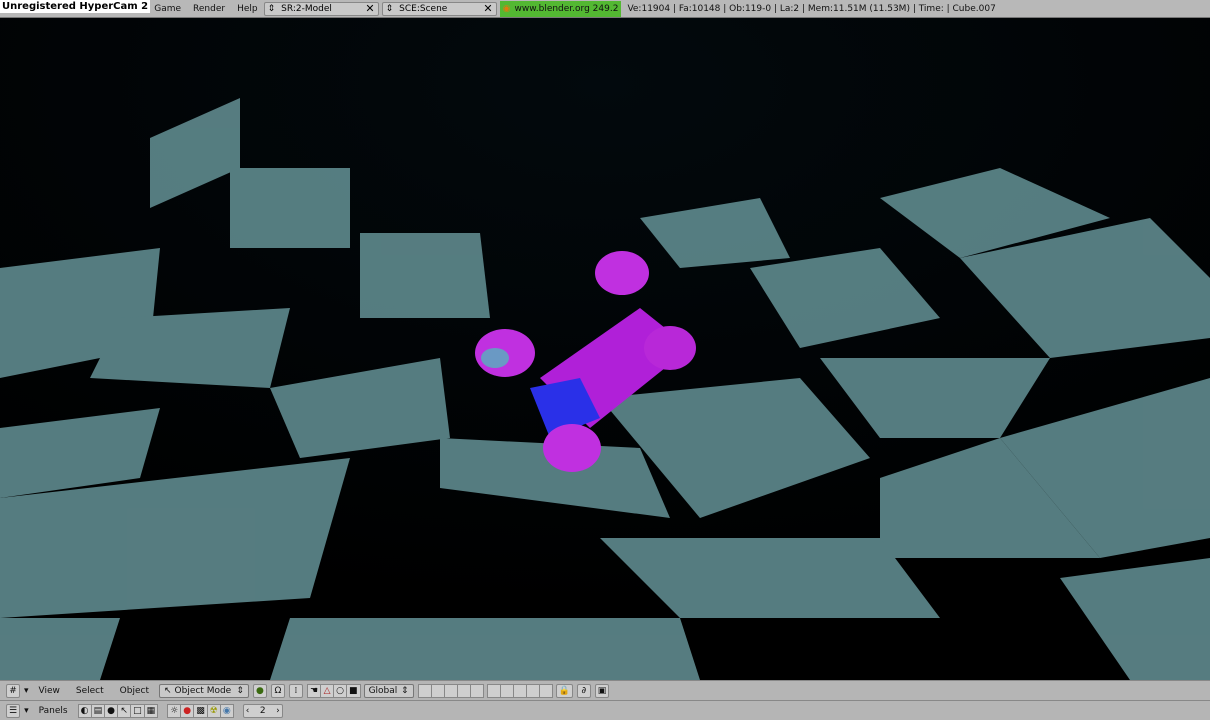 Image resolution: width=1210 pixels, height=720 pixels. Describe the element at coordinates (306, 8) in the screenshot. I see `screen-name: SR:2-Model` at that location.